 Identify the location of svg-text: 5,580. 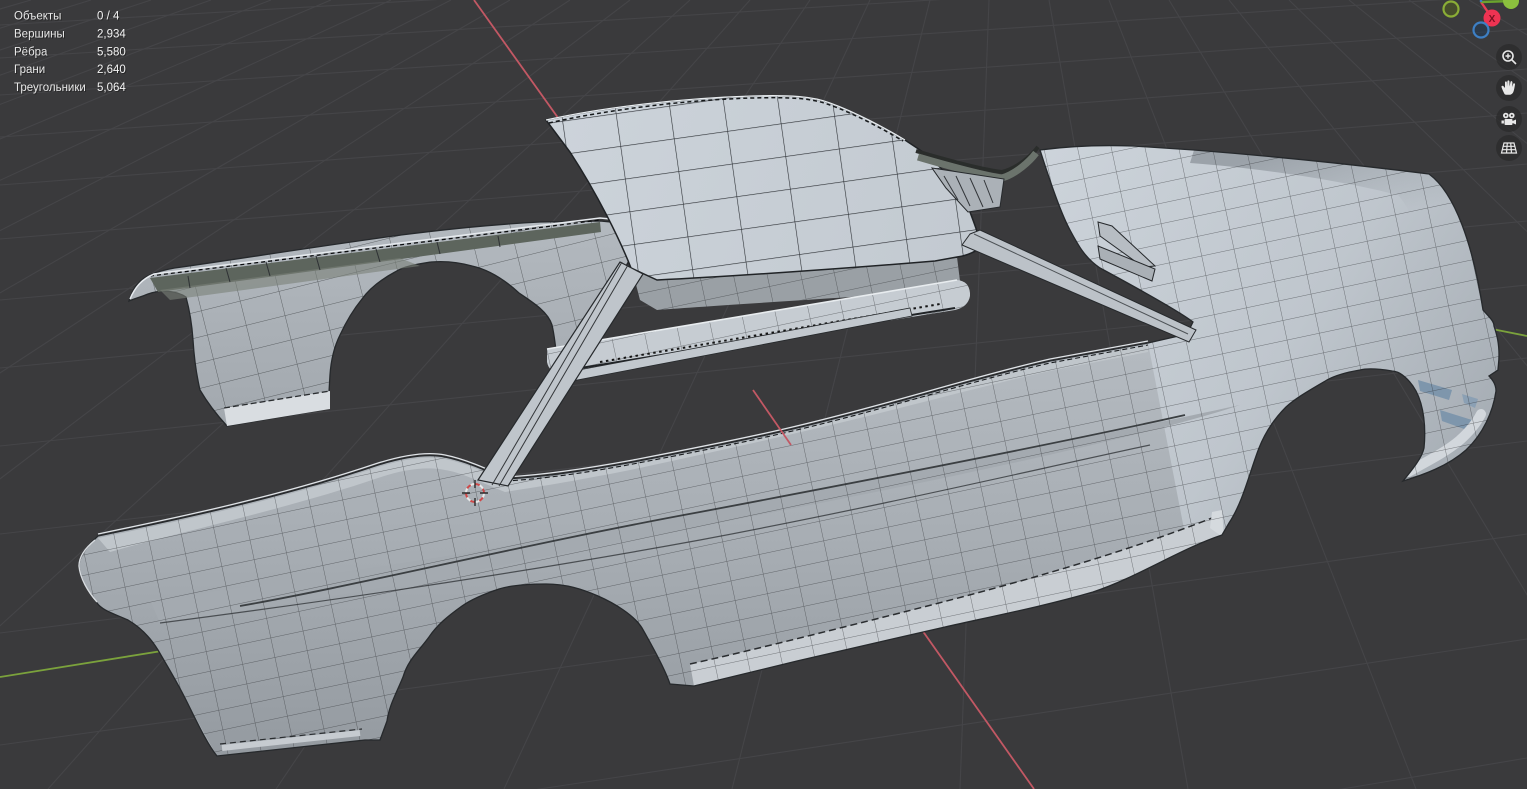
(111, 52).